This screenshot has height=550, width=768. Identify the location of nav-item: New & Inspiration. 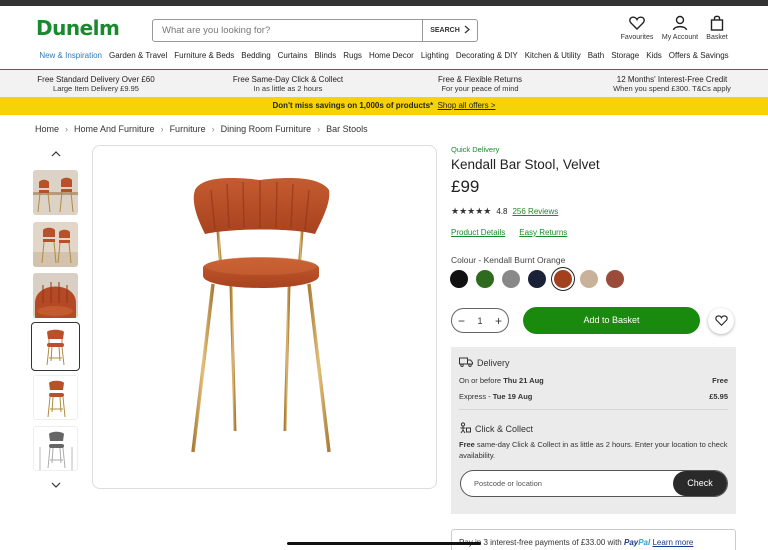
(70, 60).